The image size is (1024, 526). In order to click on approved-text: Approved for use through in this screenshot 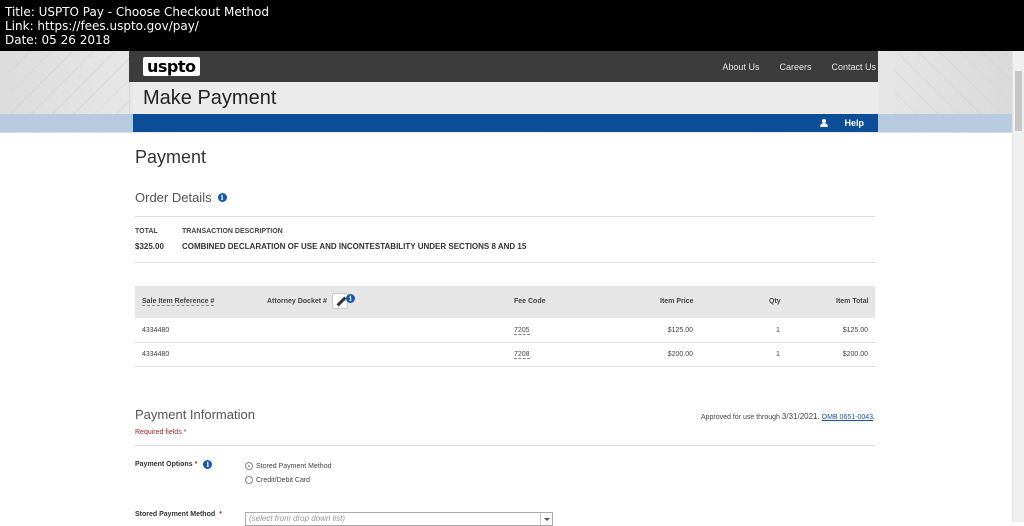, I will do `click(740, 417)`.